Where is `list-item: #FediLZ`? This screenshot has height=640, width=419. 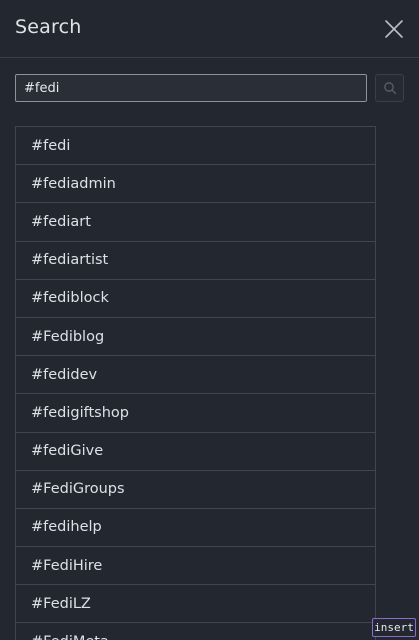 list-item: #FediLZ is located at coordinates (195, 604).